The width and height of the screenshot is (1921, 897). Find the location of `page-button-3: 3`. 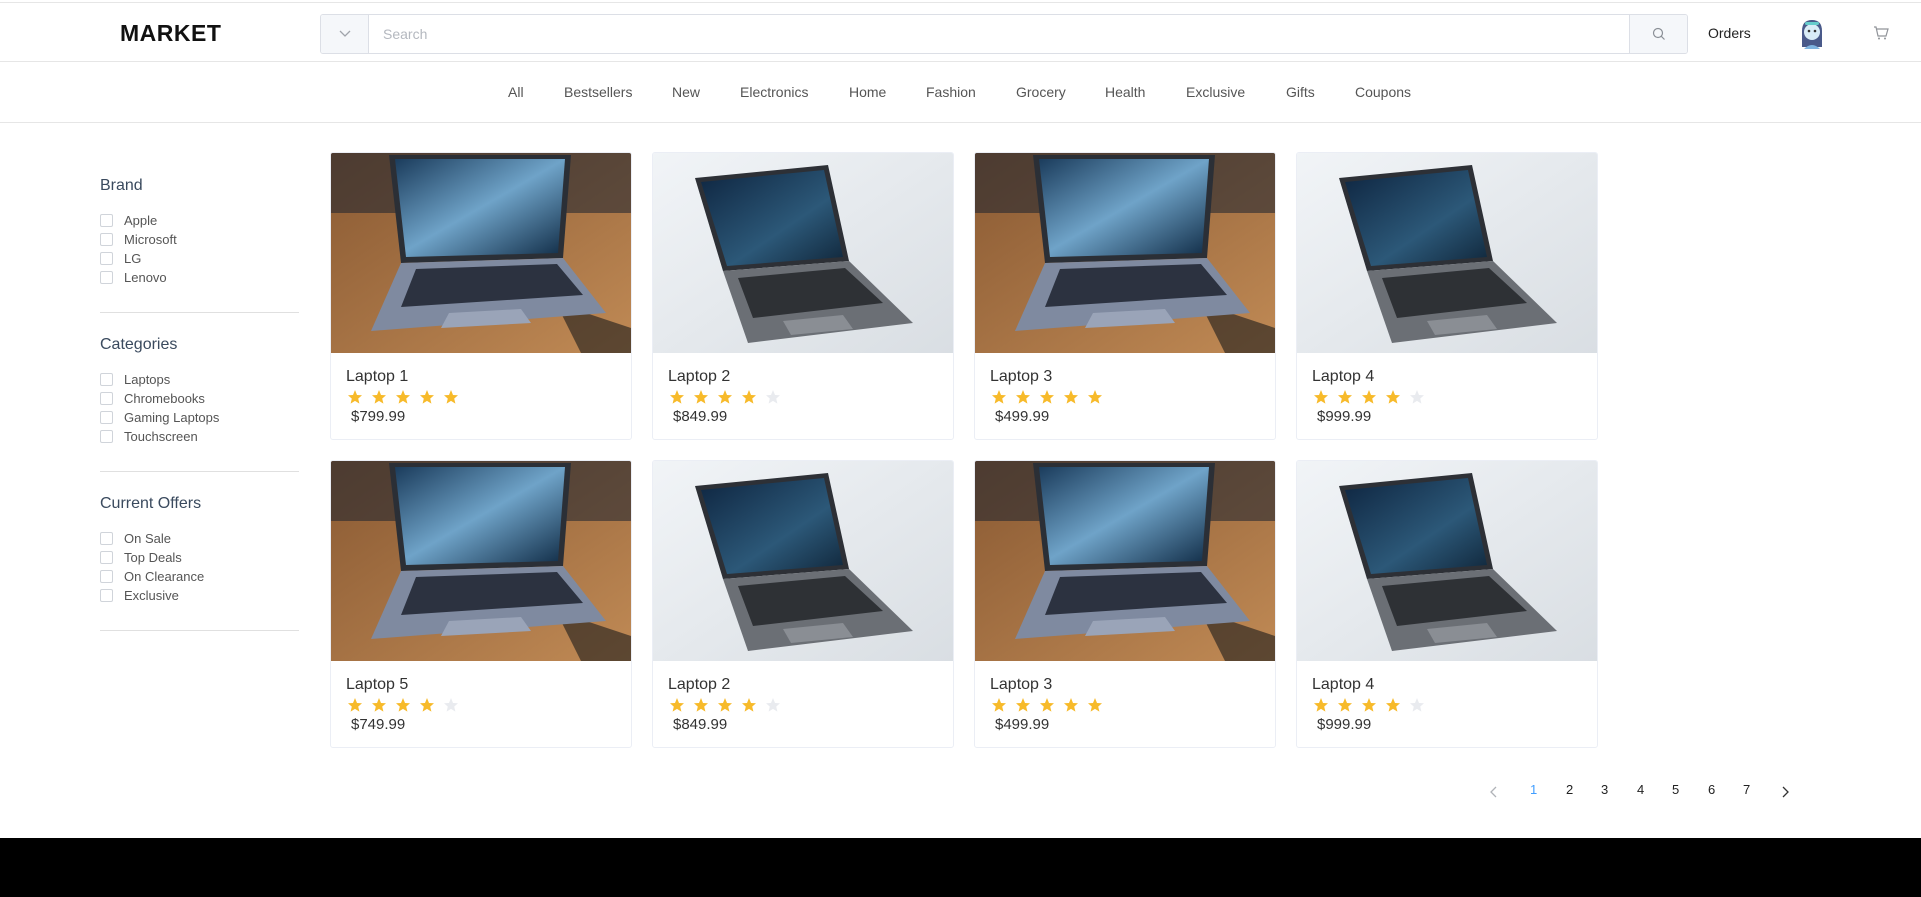

page-button-3: 3 is located at coordinates (1604, 789).